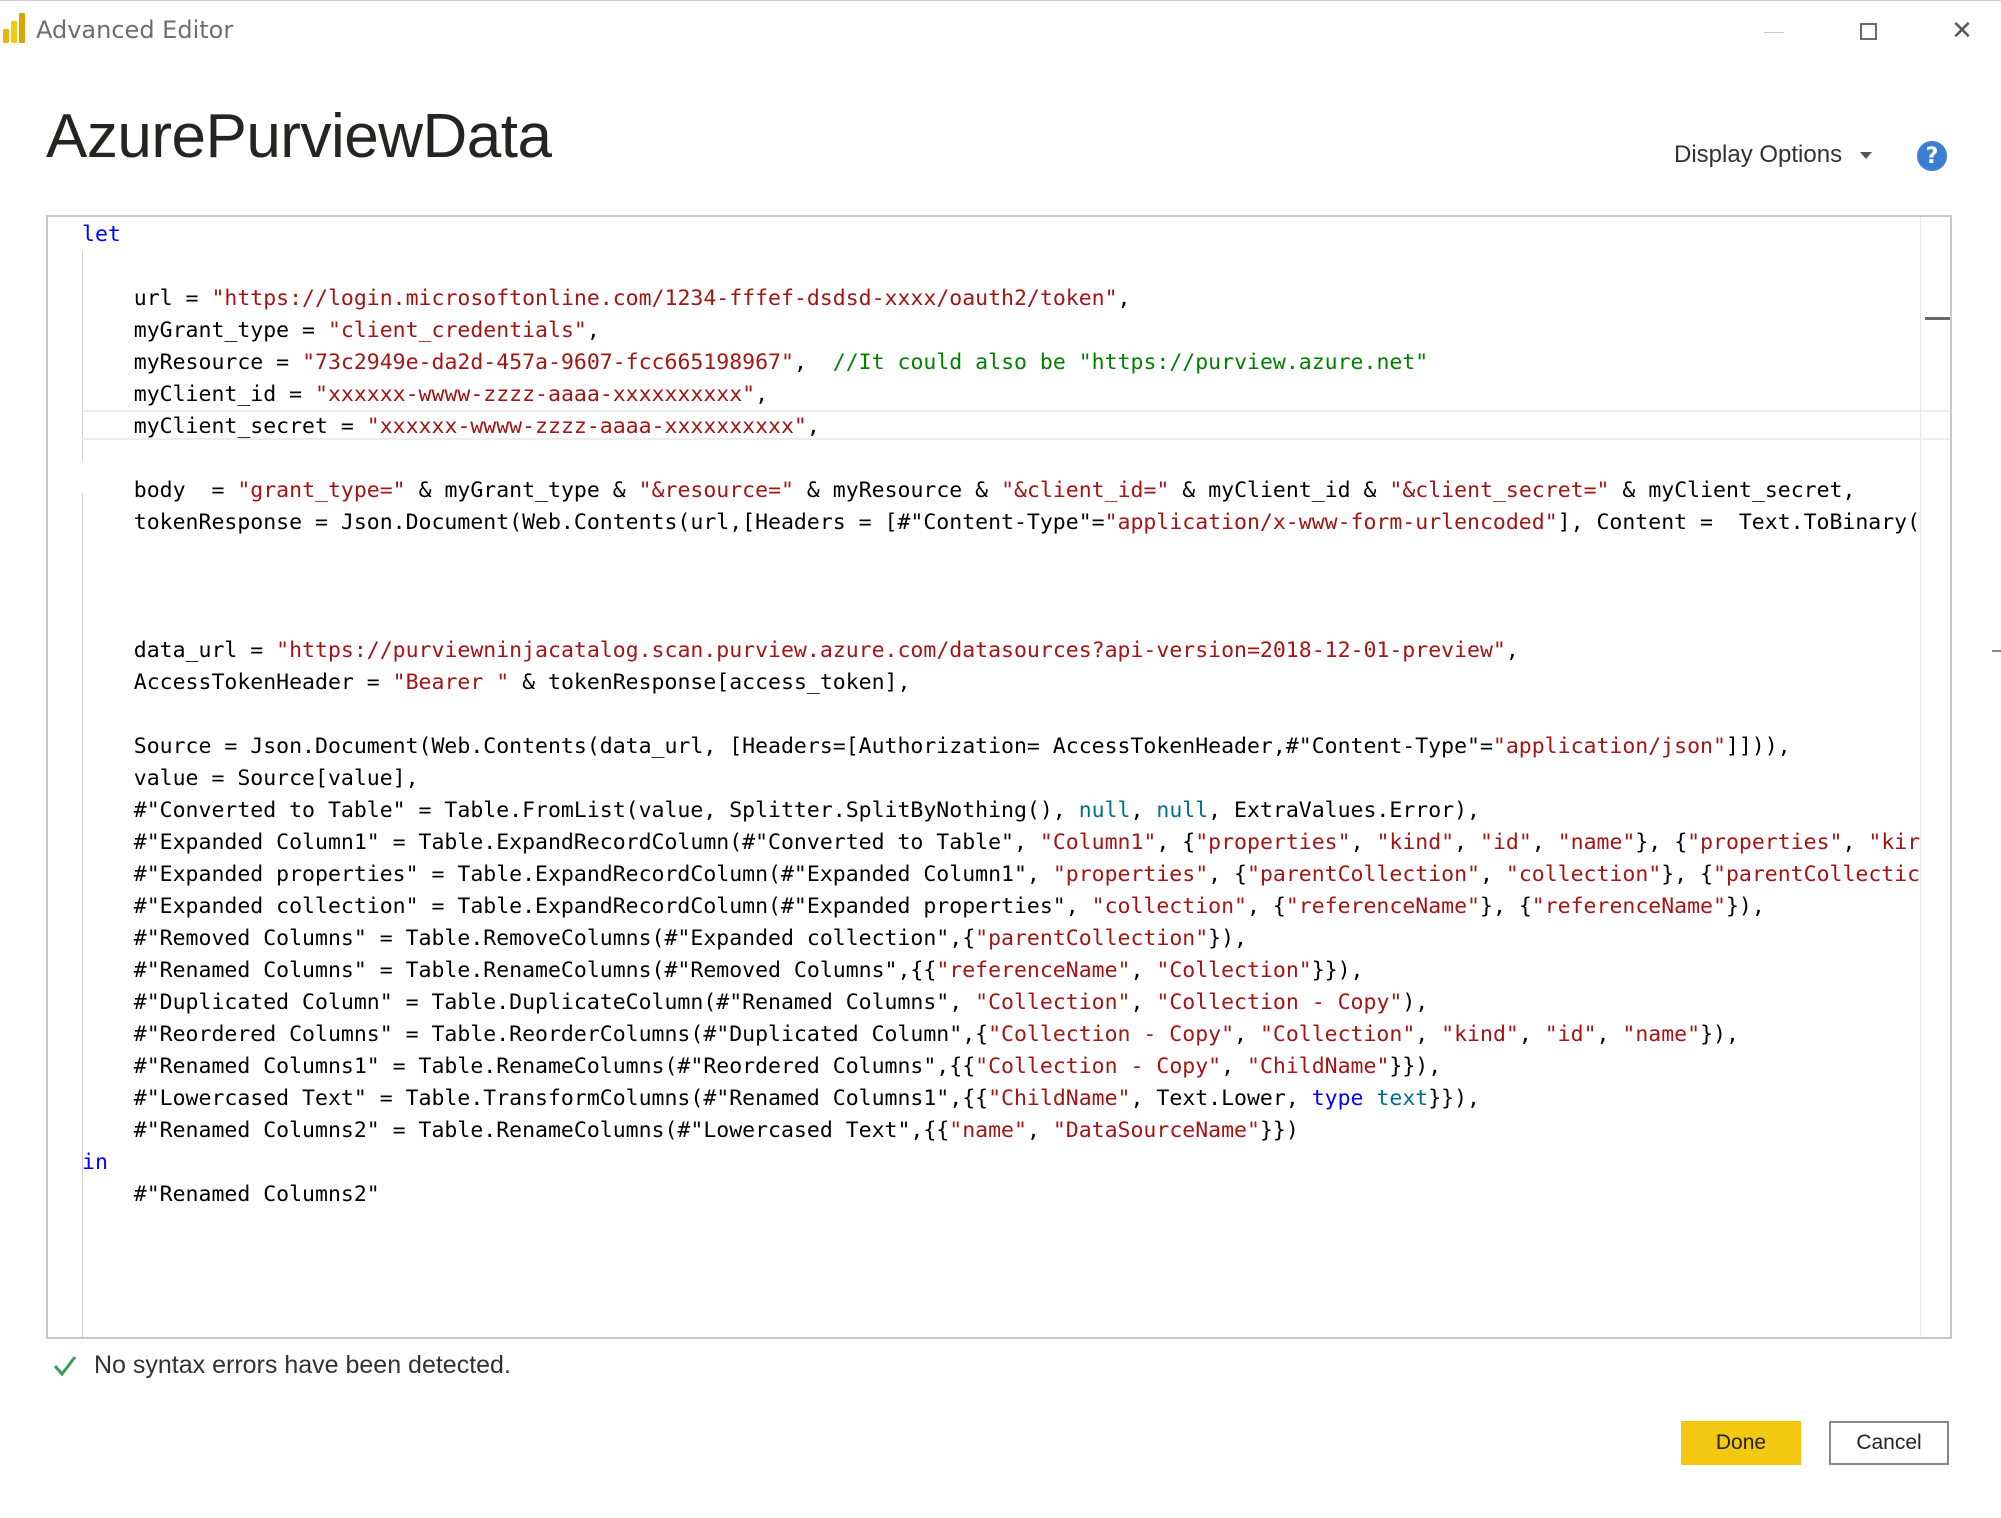  Describe the element at coordinates (1363, 874) in the screenshot. I see `code-token: "parentCollection"` at that location.